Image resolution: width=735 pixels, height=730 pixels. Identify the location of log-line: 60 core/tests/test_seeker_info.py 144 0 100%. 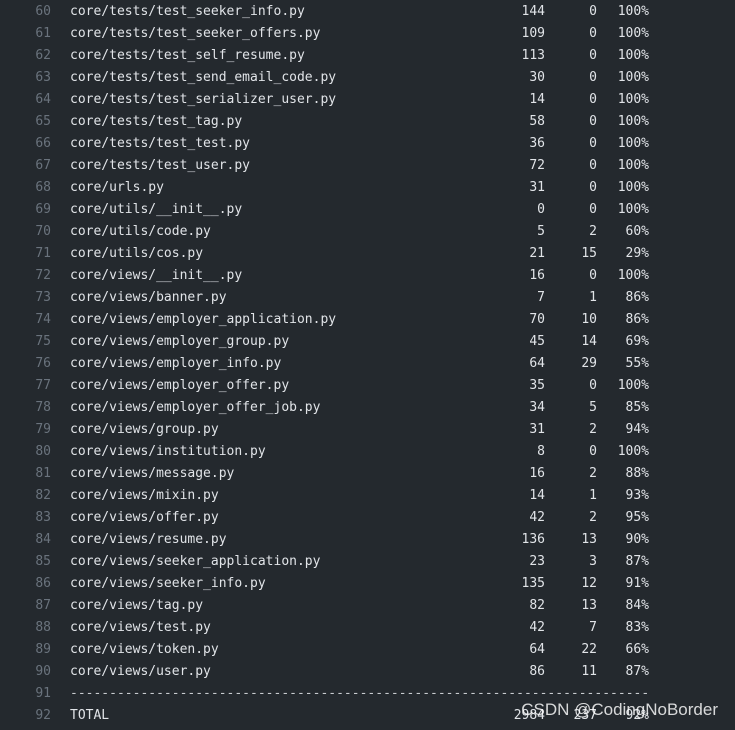
(367, 12).